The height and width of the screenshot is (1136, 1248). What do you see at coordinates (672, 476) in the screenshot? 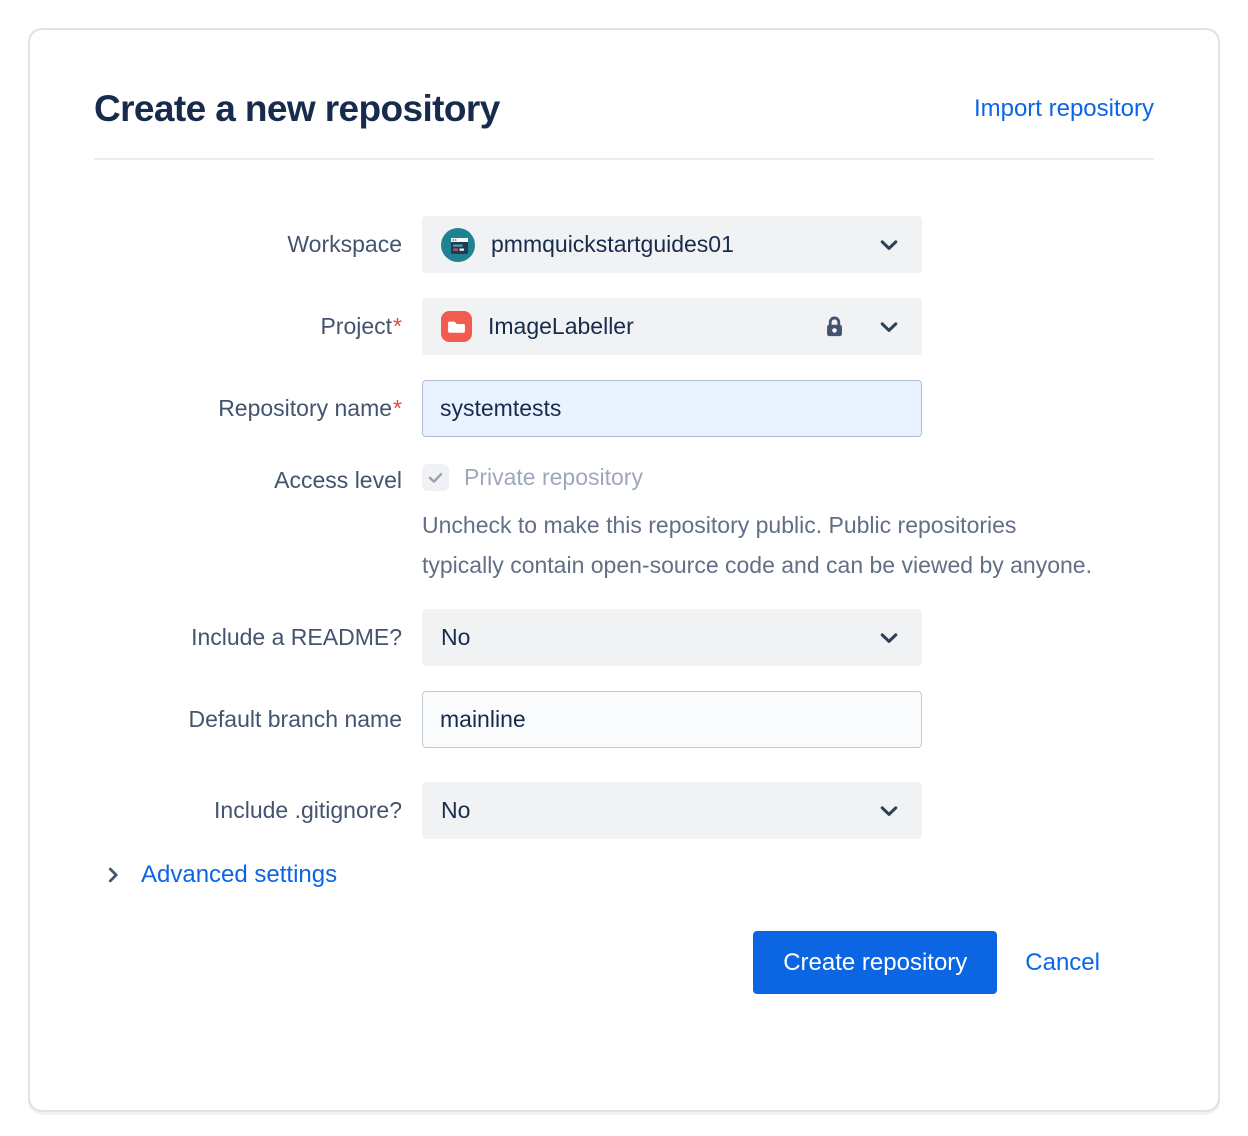
I see `private-repository-option: Private repository` at bounding box center [672, 476].